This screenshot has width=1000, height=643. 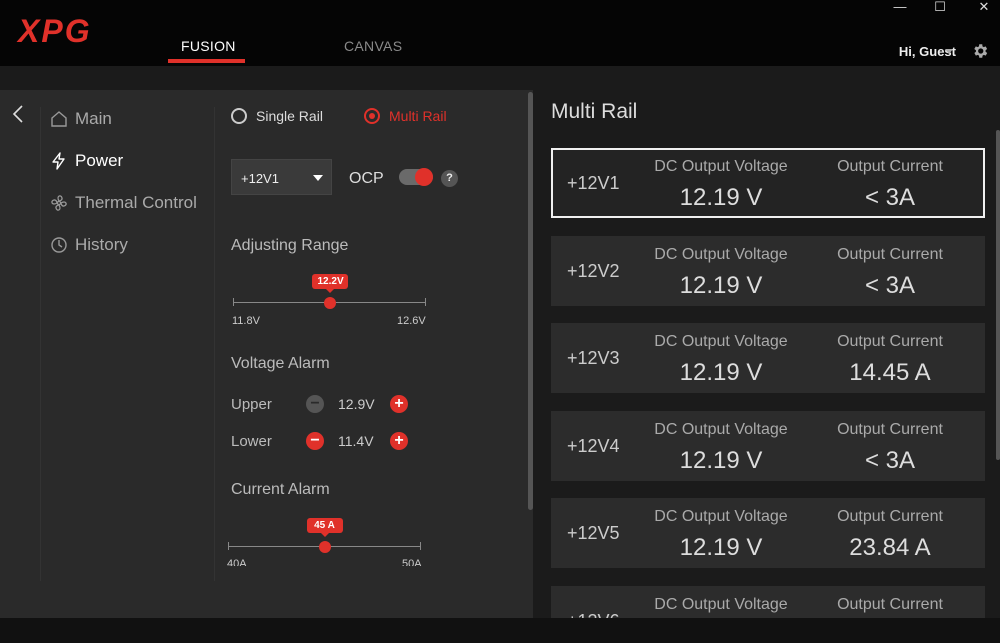 What do you see at coordinates (59, 119) in the screenshot?
I see `home-icon` at bounding box center [59, 119].